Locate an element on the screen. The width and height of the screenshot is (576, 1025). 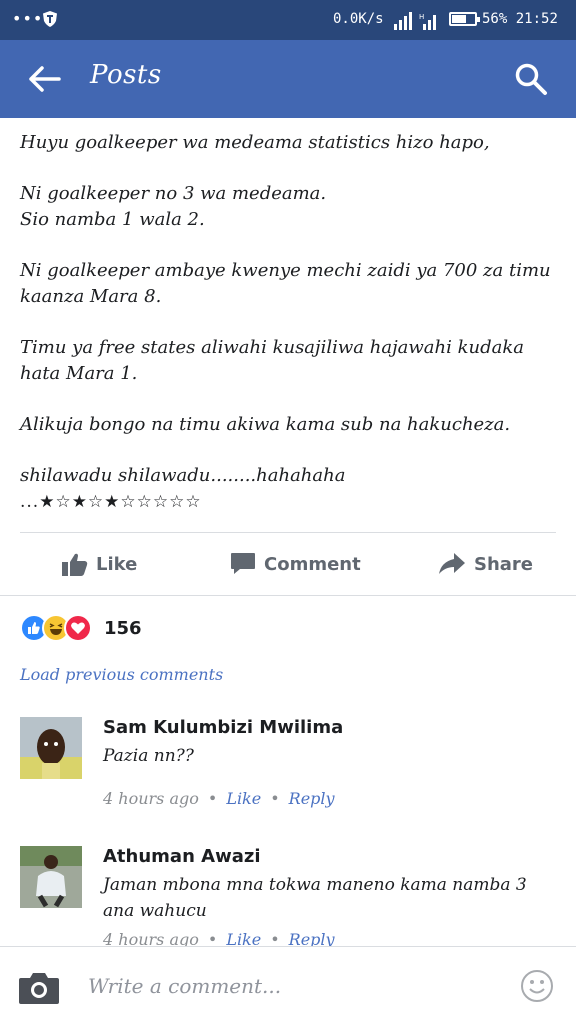
comment-composer is located at coordinates (288, 985).